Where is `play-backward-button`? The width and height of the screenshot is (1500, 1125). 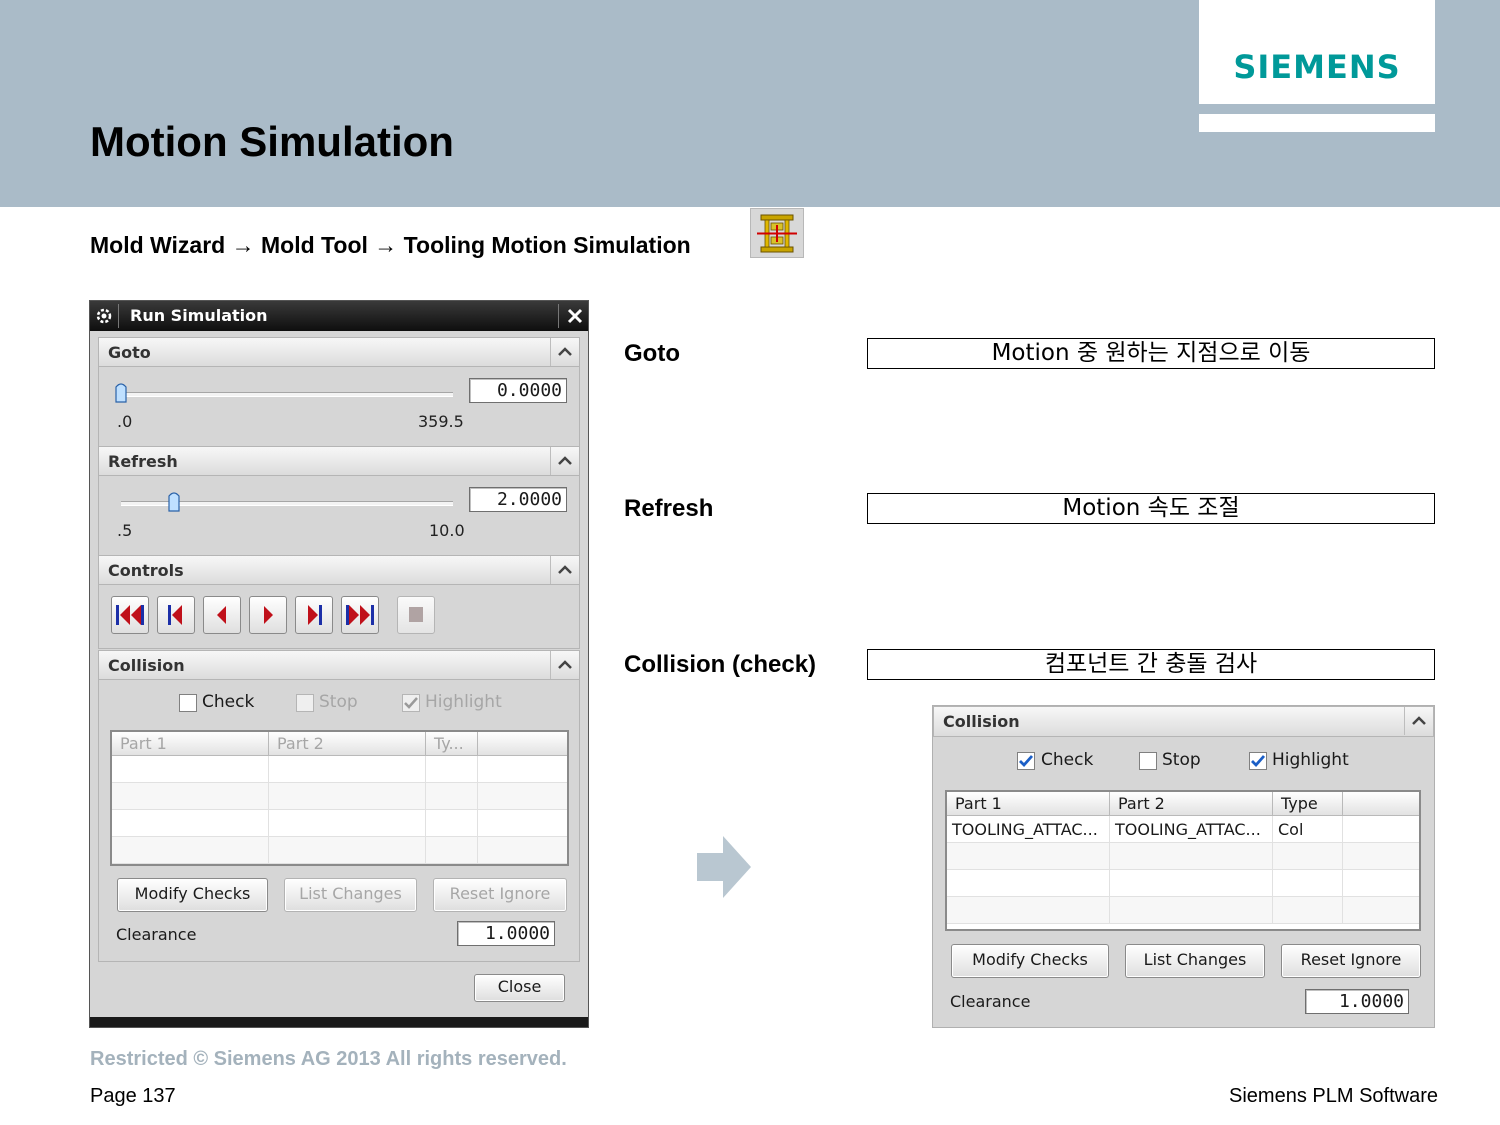
play-backward-button is located at coordinates (222, 615).